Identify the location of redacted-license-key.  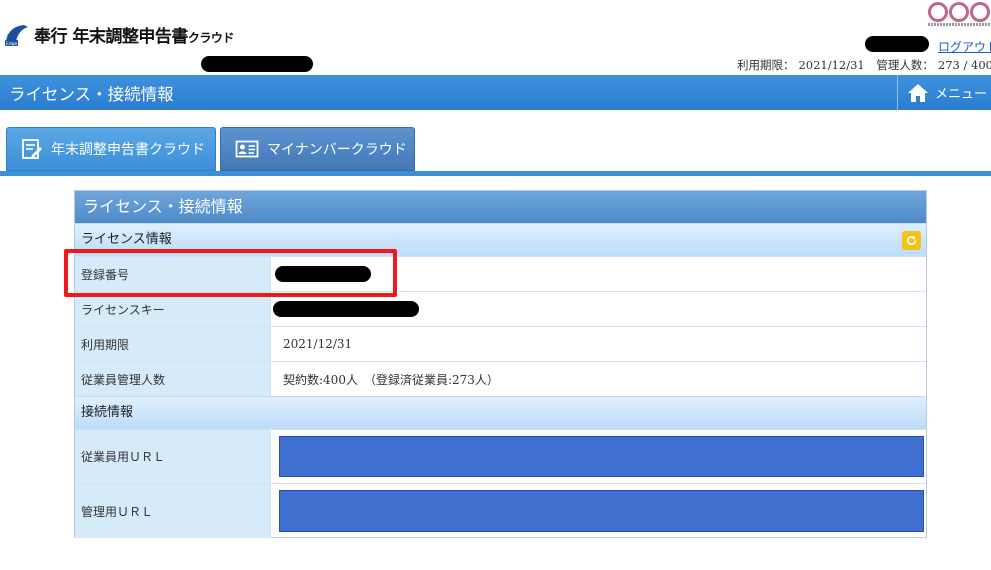
(346, 309).